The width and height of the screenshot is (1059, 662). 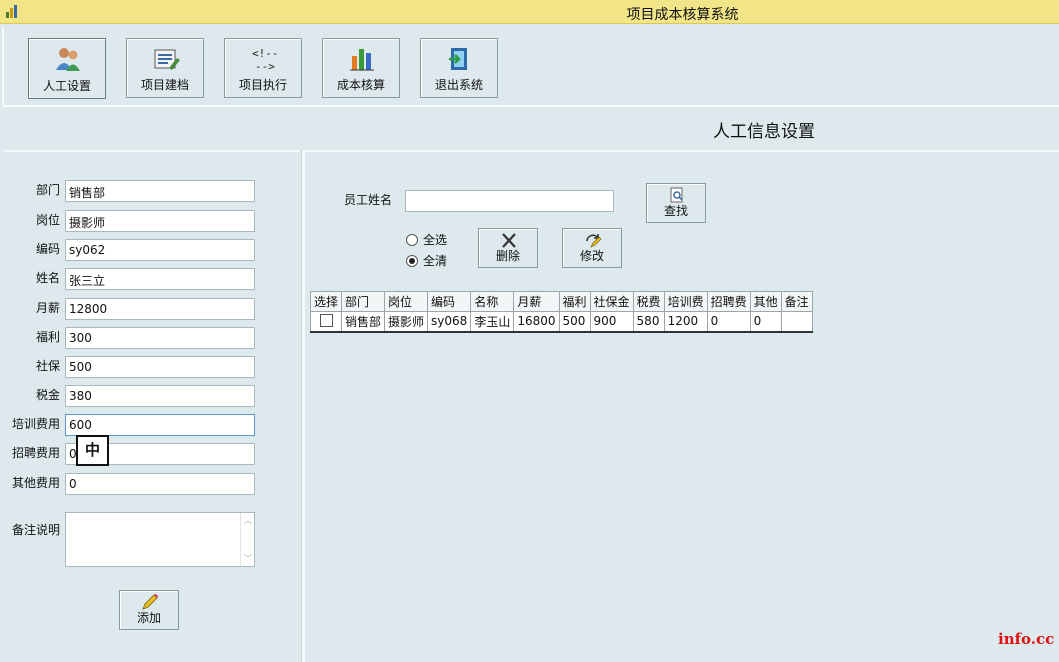 What do you see at coordinates (435, 261) in the screenshot?
I see `clear-all-label: 全清` at bounding box center [435, 261].